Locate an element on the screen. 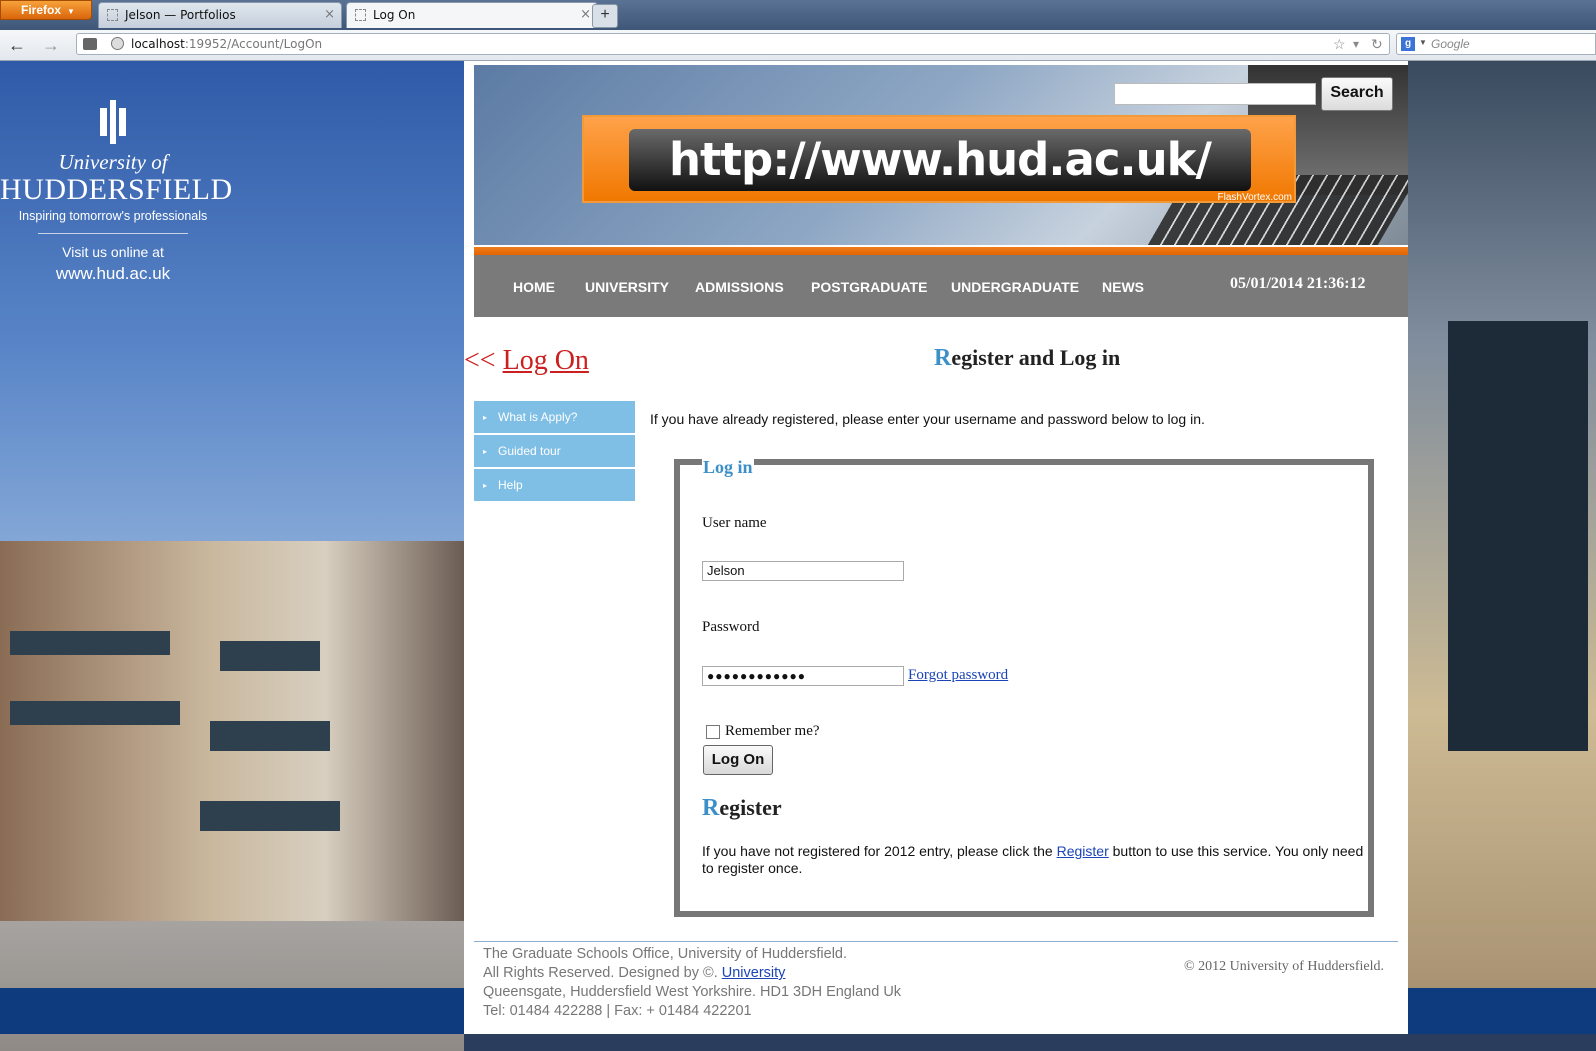 Image resolution: width=1596 pixels, height=1051 pixels. brand-name: HUDDERSFIELD is located at coordinates (116, 189).